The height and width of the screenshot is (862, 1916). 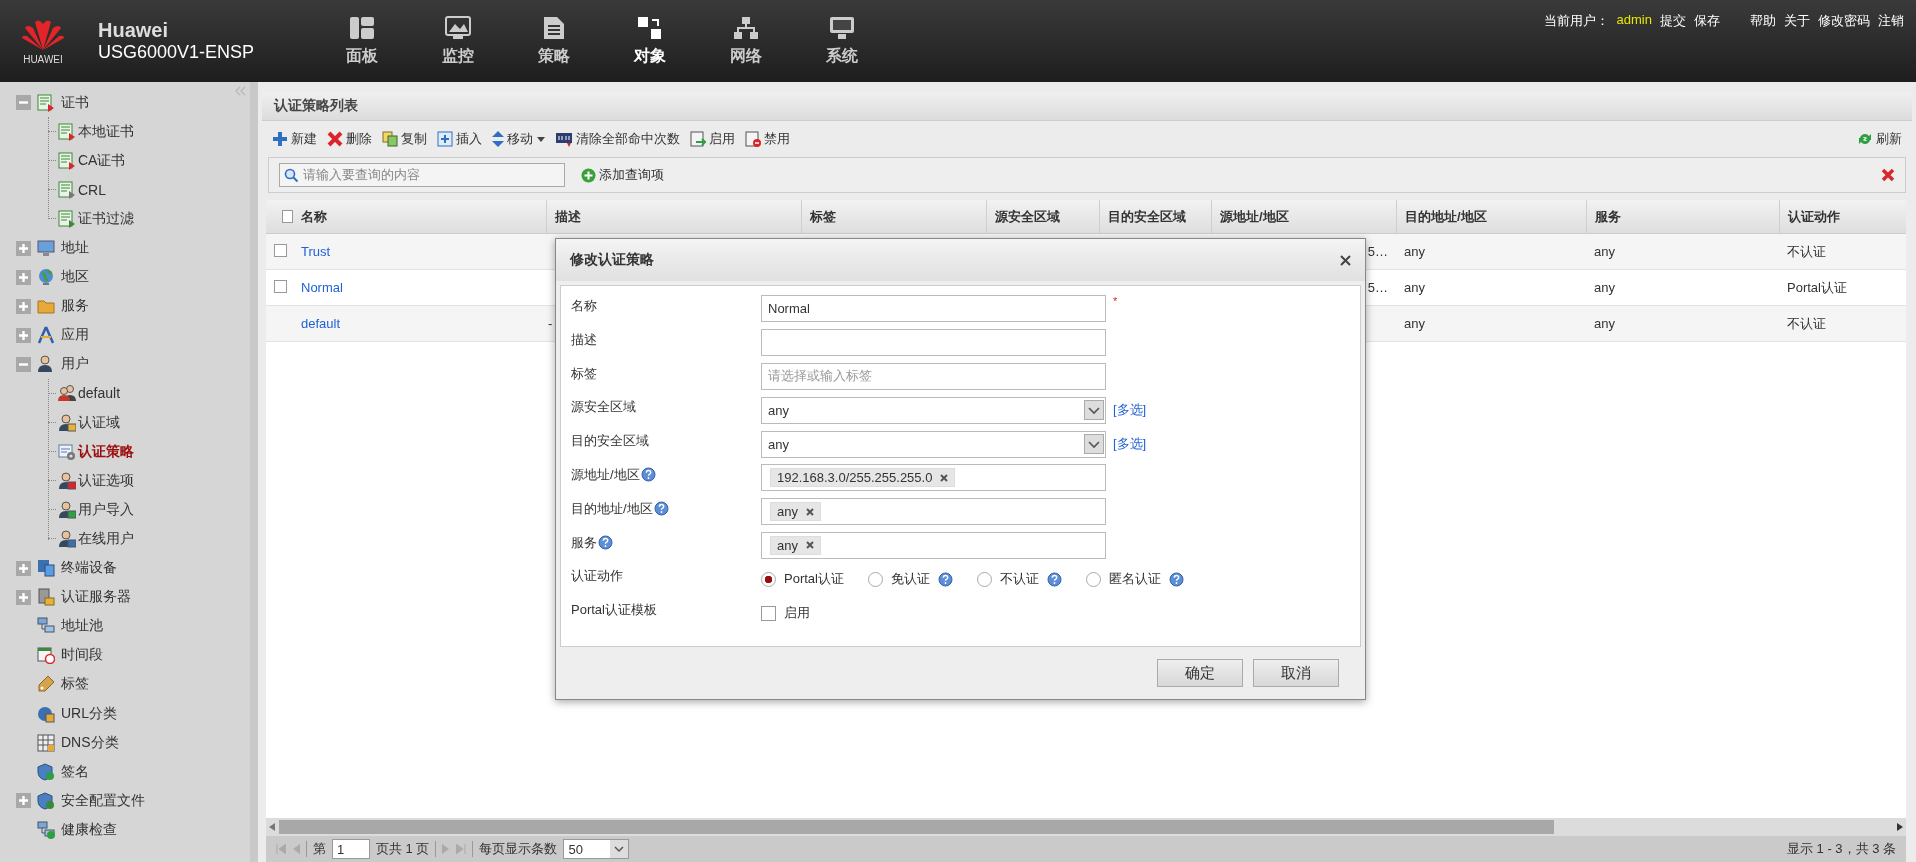 What do you see at coordinates (103, 800) in the screenshot?
I see `tree-item: 安全配置文件` at bounding box center [103, 800].